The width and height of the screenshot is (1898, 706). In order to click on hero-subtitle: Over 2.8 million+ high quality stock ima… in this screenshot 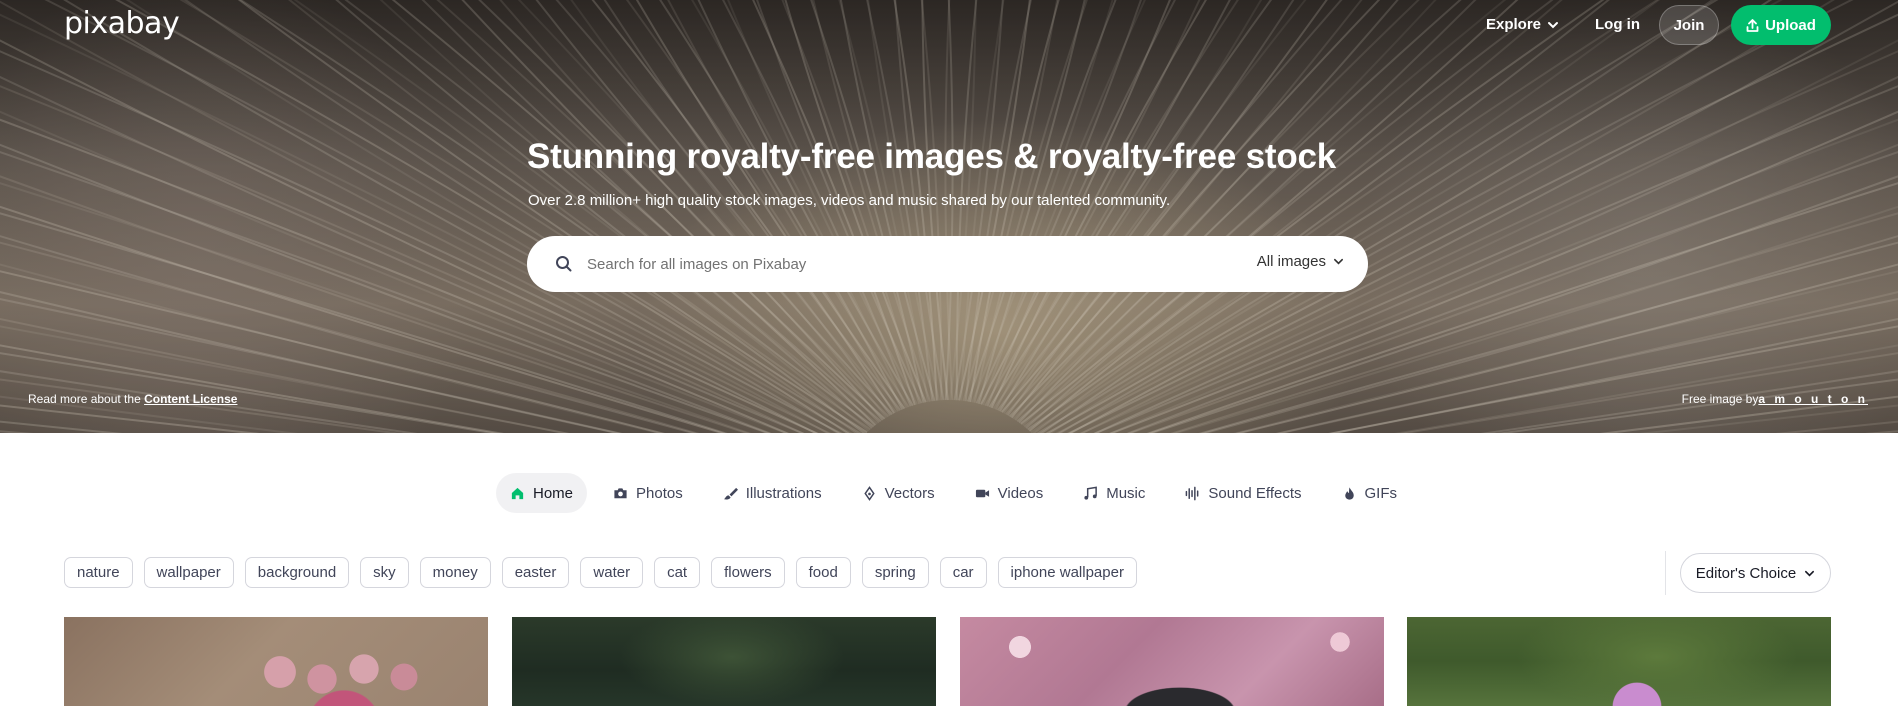, I will do `click(849, 200)`.